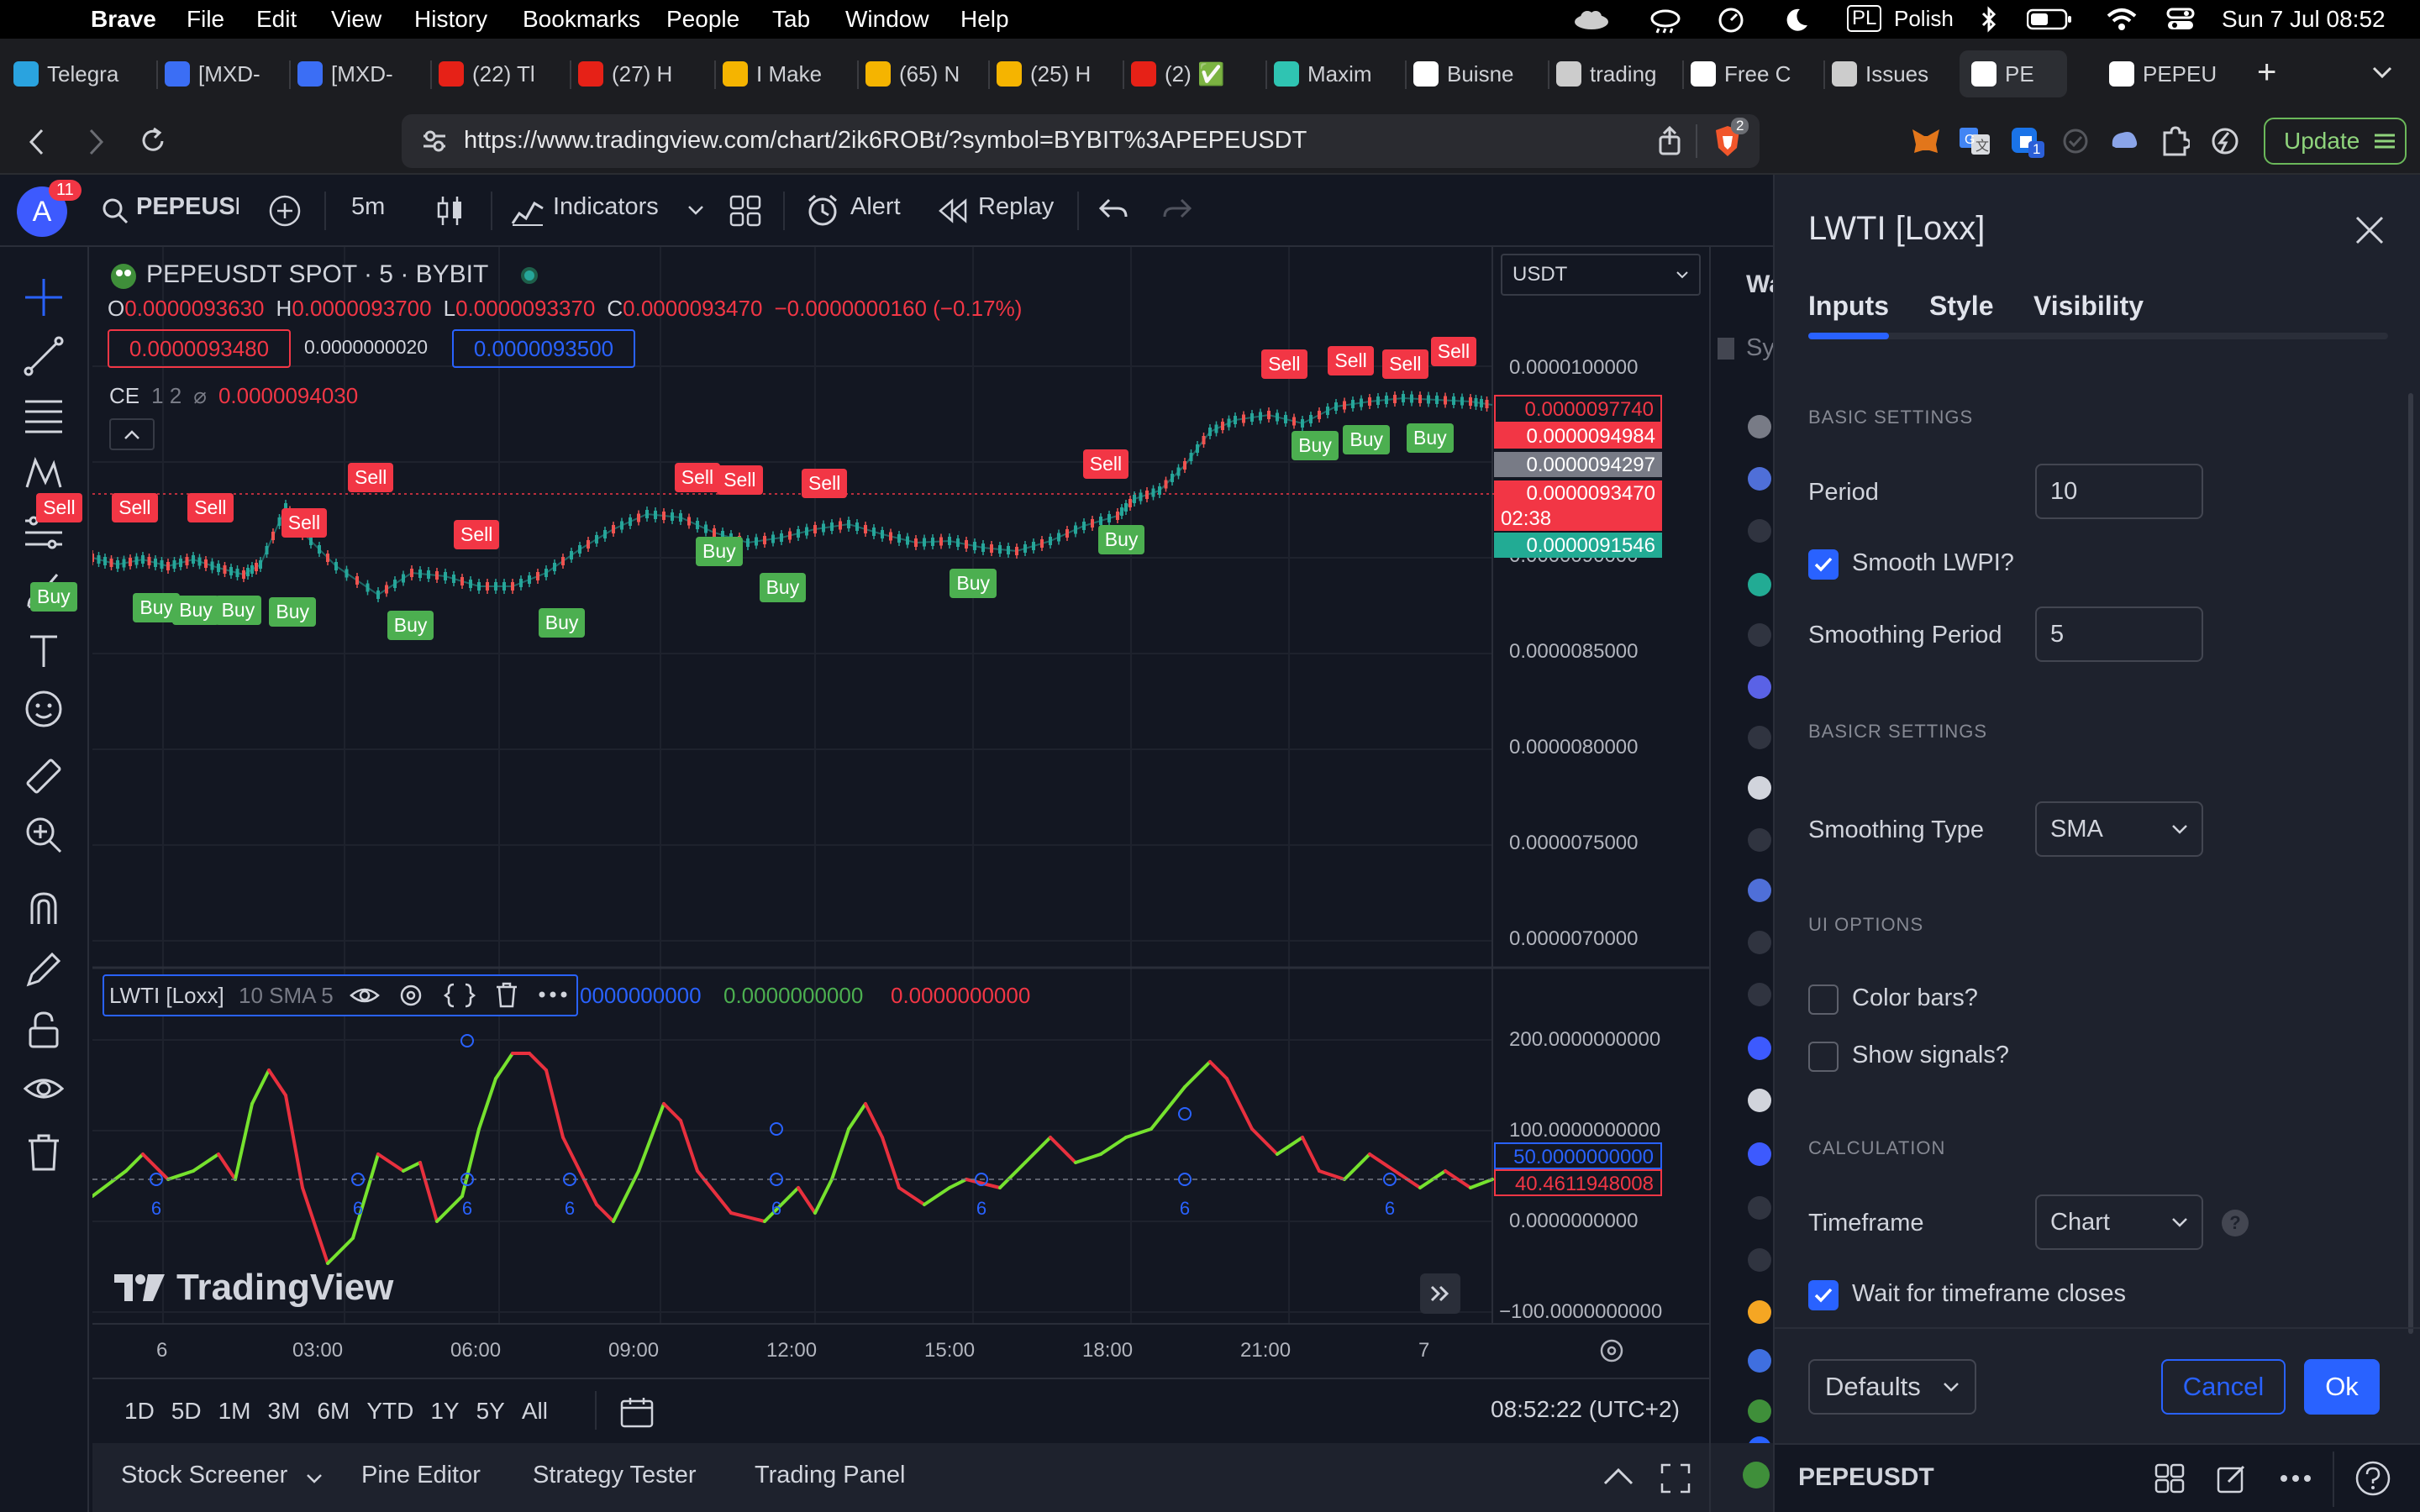  I want to click on collapse-legend-button, so click(132, 434).